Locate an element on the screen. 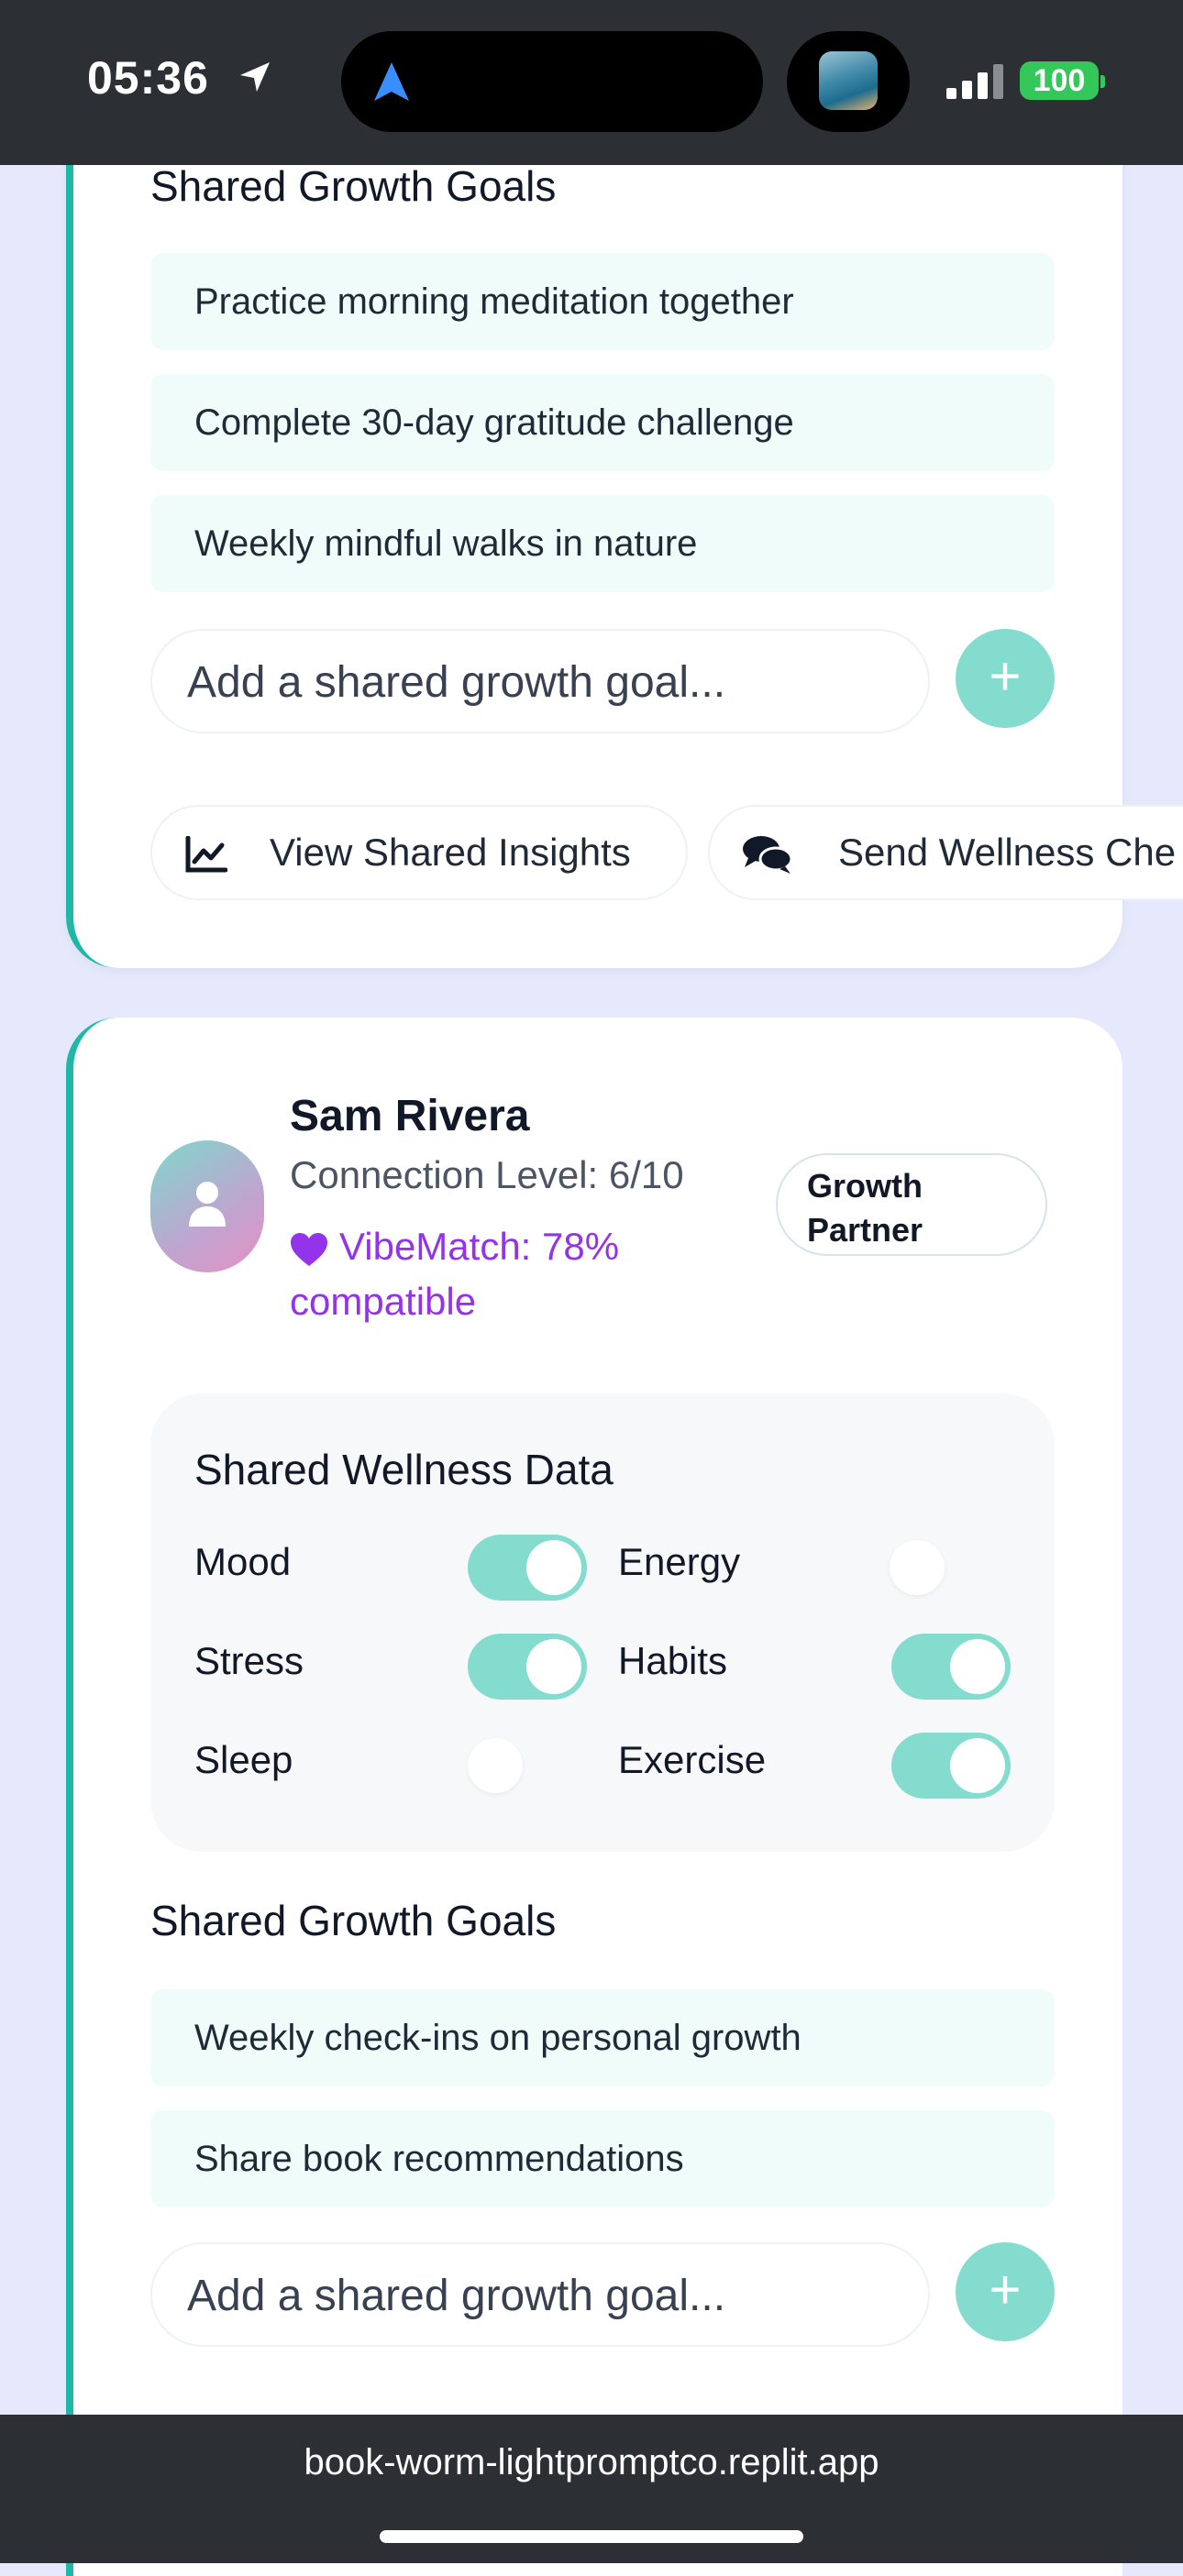  view-insights-button: View Shared Insights is located at coordinates (419, 852).